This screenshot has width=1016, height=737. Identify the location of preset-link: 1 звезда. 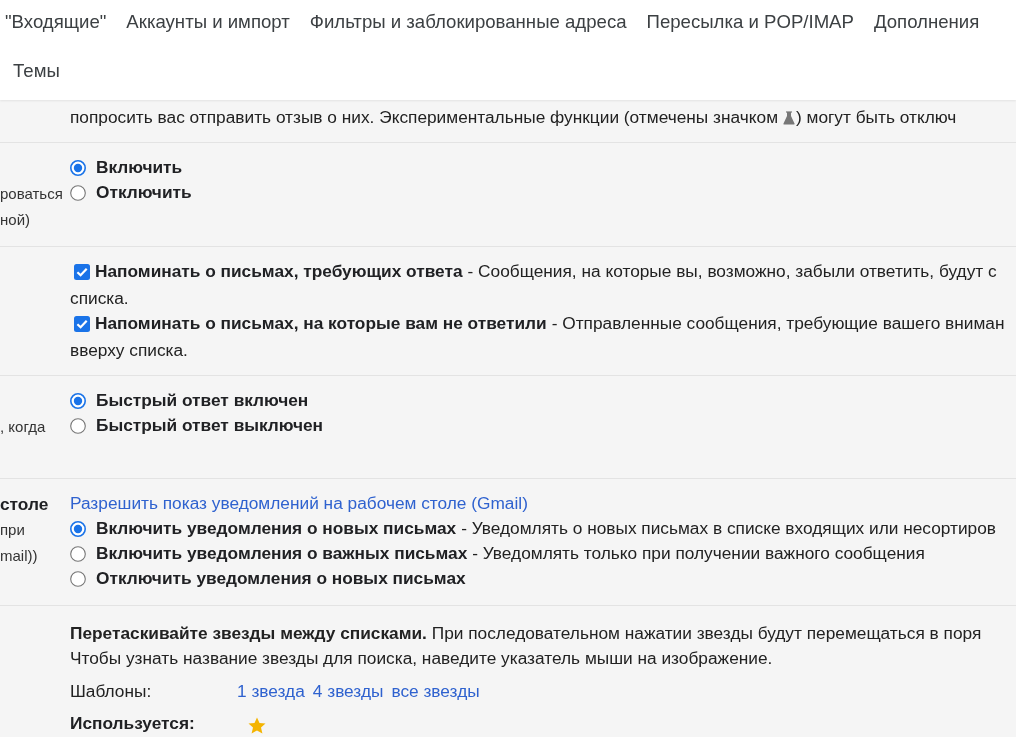
(271, 691).